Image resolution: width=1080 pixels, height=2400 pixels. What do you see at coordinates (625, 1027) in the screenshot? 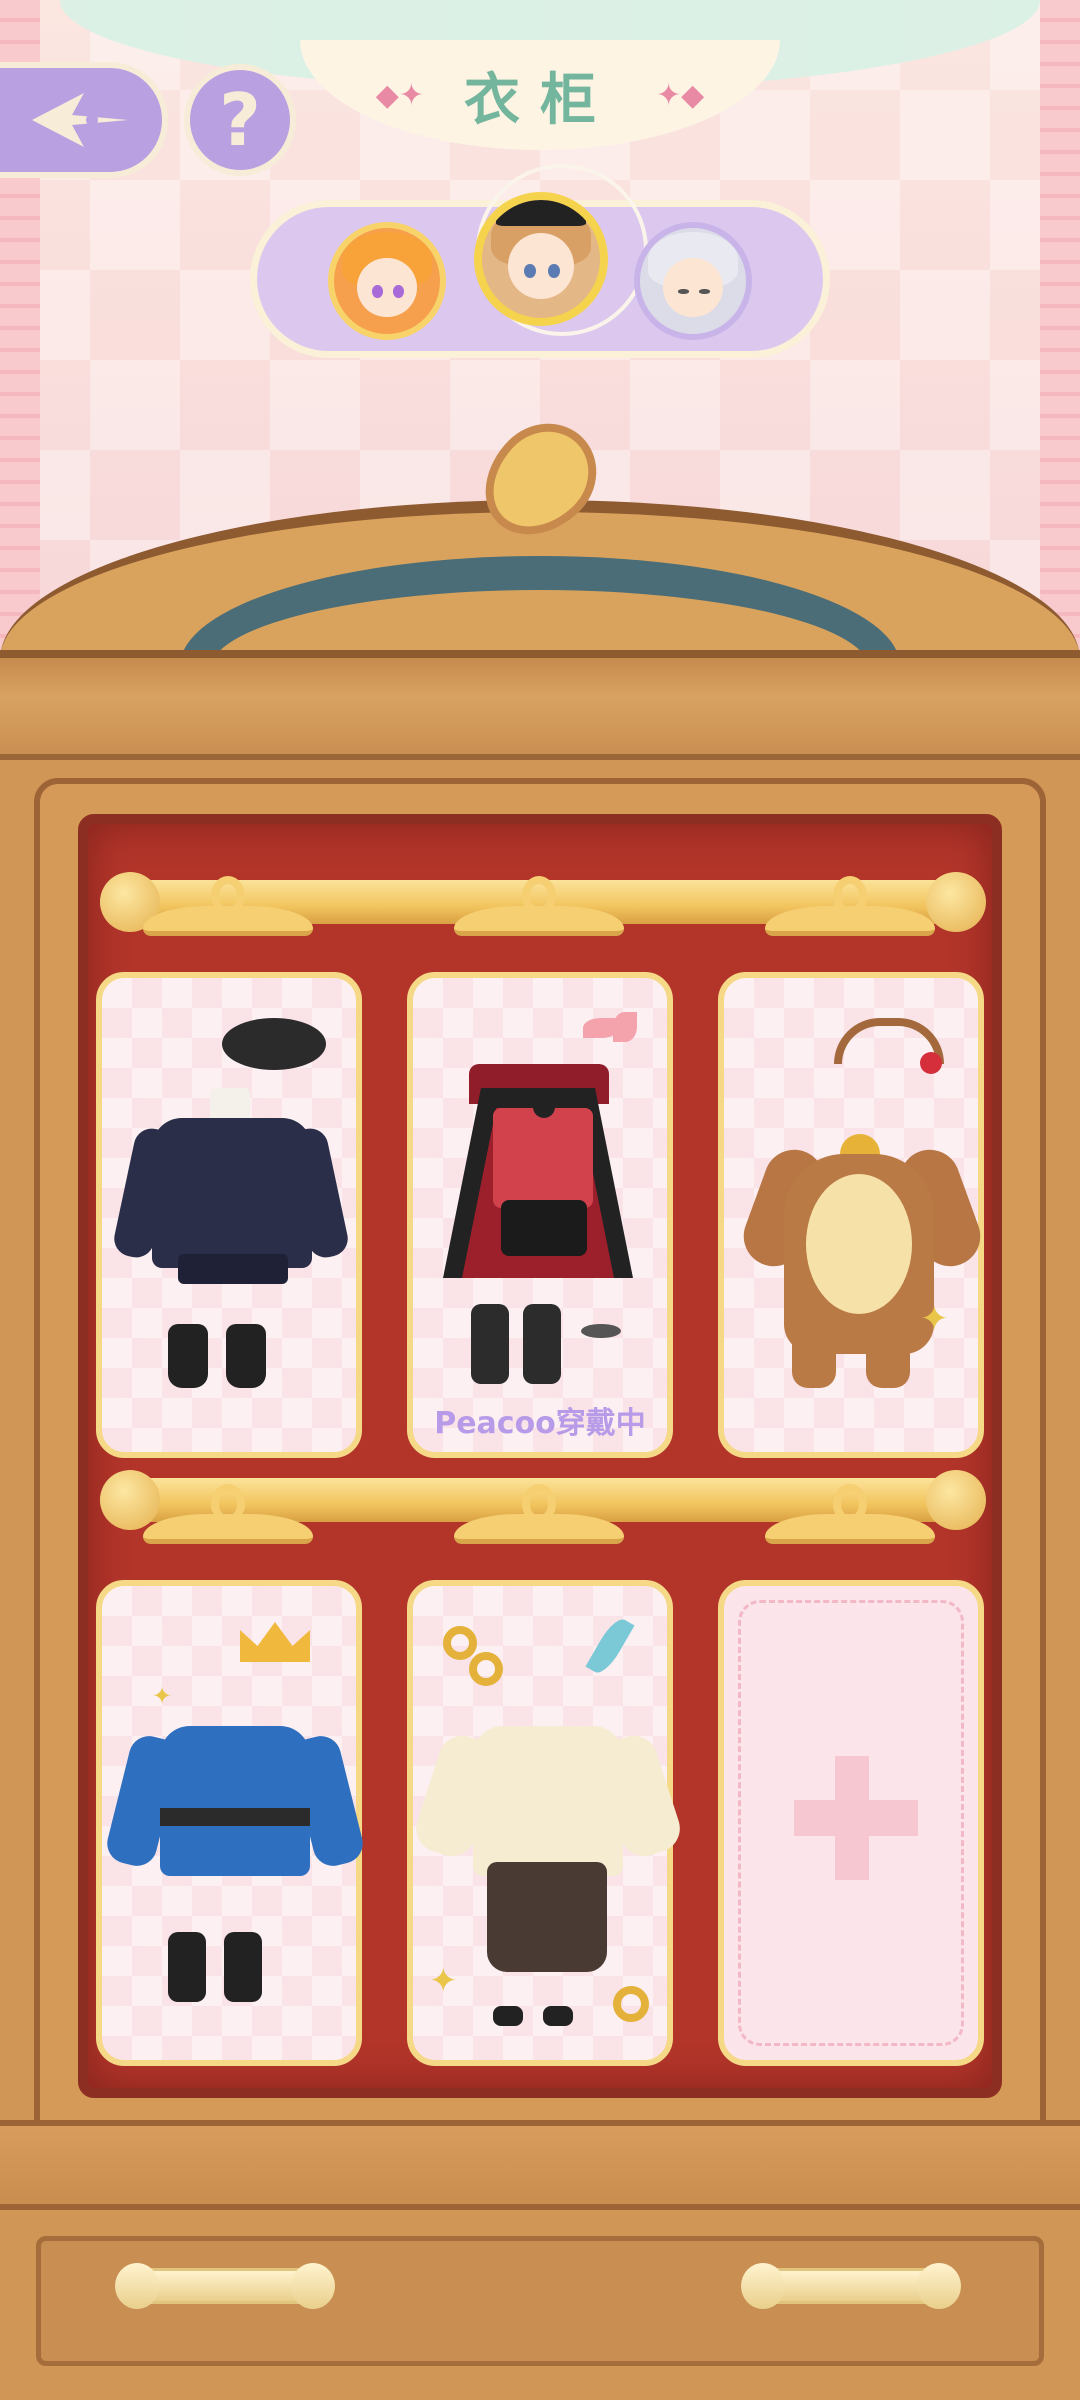
I see `ear-icon` at bounding box center [625, 1027].